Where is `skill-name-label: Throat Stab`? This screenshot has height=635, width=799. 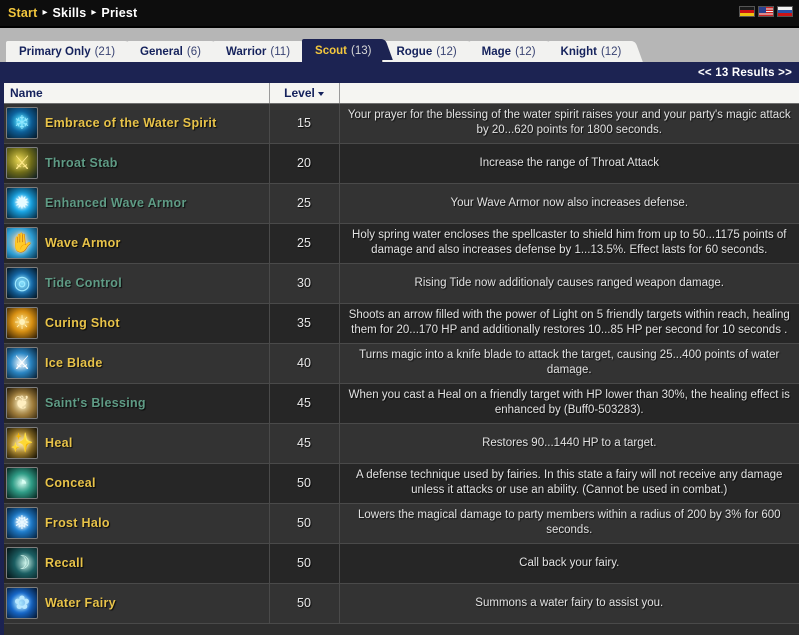 skill-name-label: Throat Stab is located at coordinates (81, 163).